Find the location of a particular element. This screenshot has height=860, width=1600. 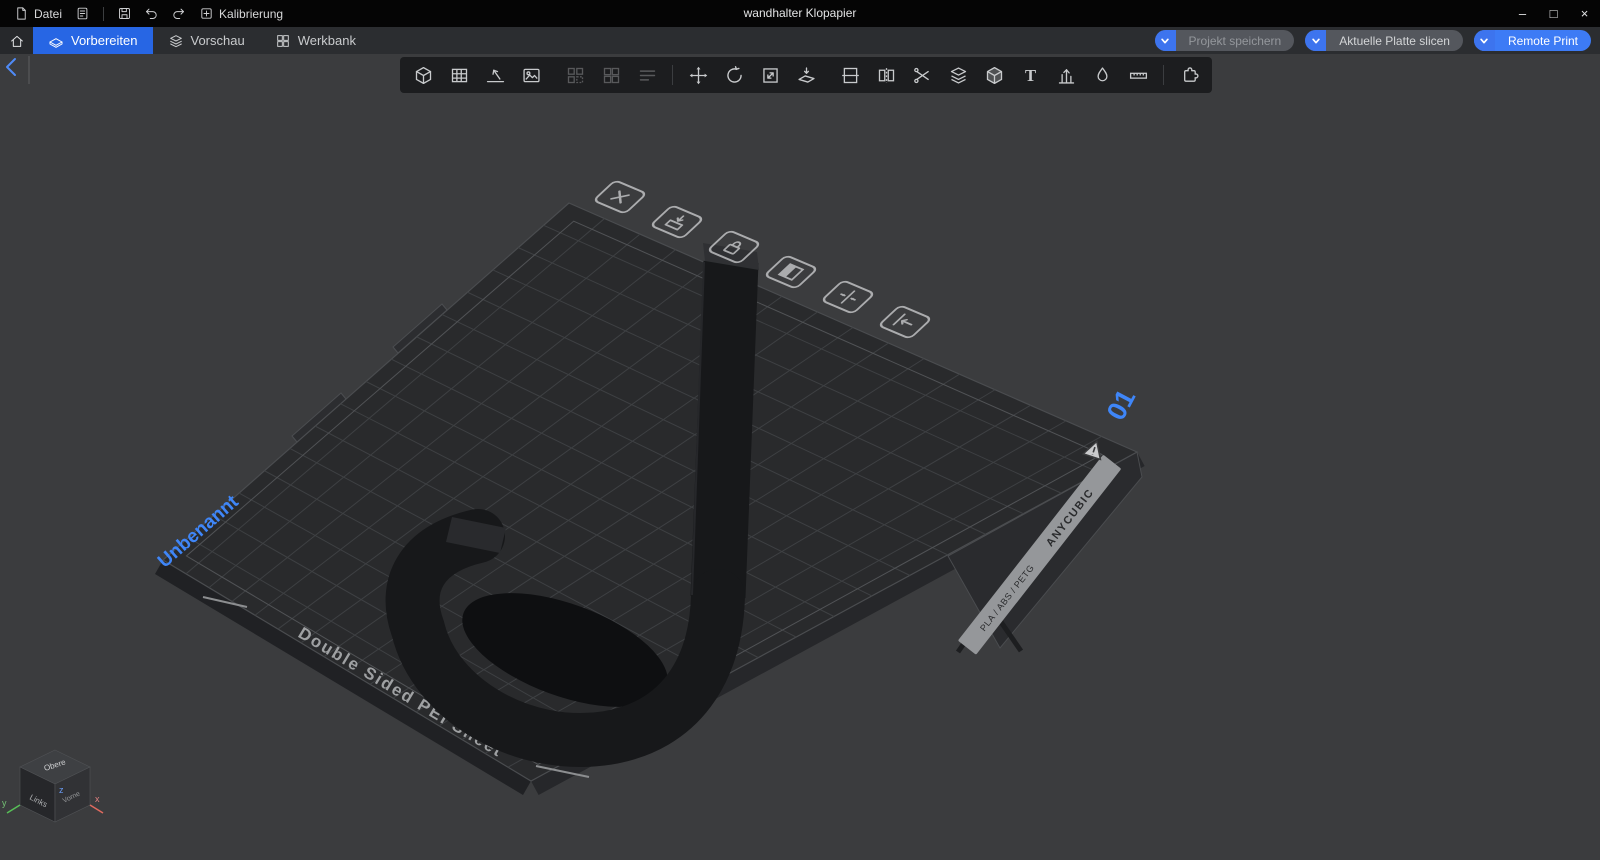

variable-layer-height-icon is located at coordinates (958, 75).